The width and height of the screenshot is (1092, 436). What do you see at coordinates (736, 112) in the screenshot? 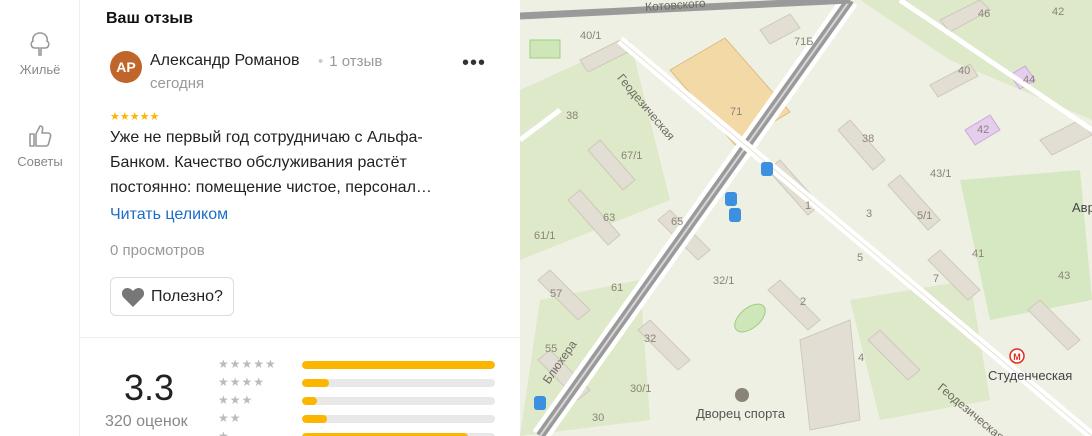
I see `house-number: 71` at bounding box center [736, 112].